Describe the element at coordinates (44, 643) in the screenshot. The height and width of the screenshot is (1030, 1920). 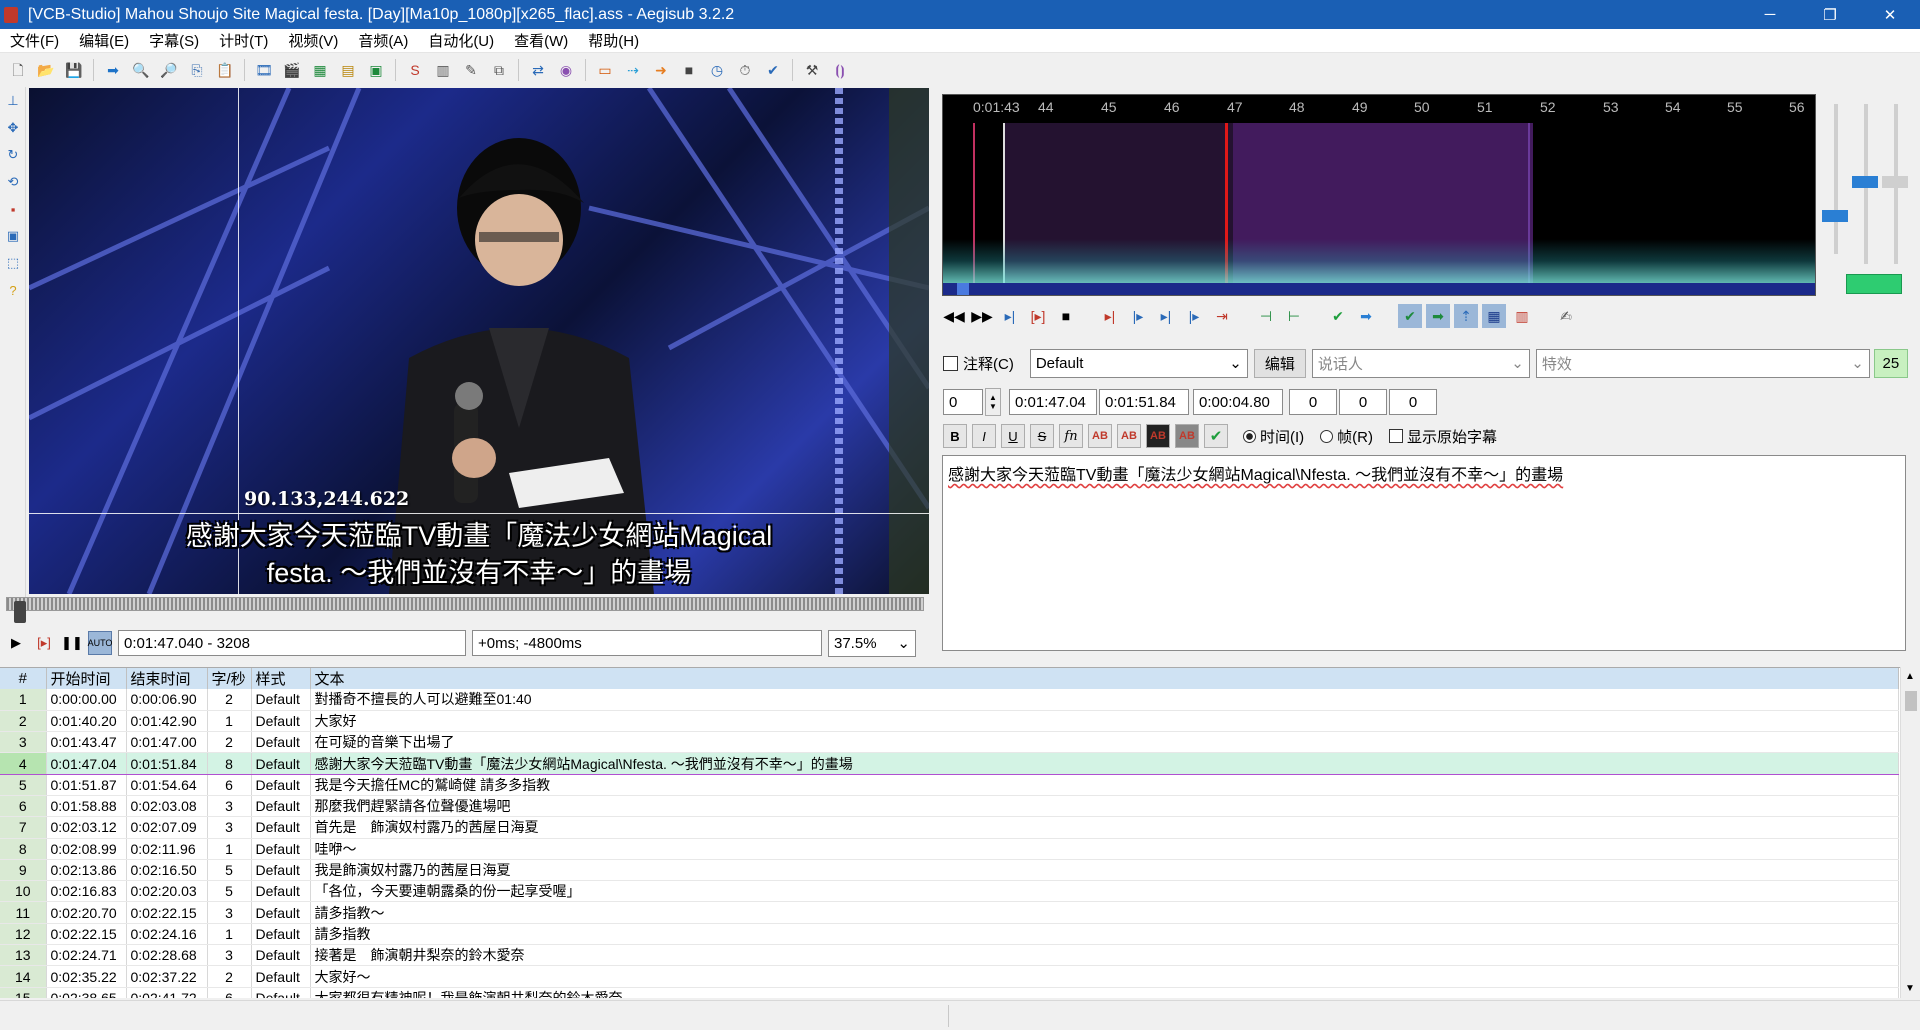
I see `play-line-icon: [▸]` at that location.